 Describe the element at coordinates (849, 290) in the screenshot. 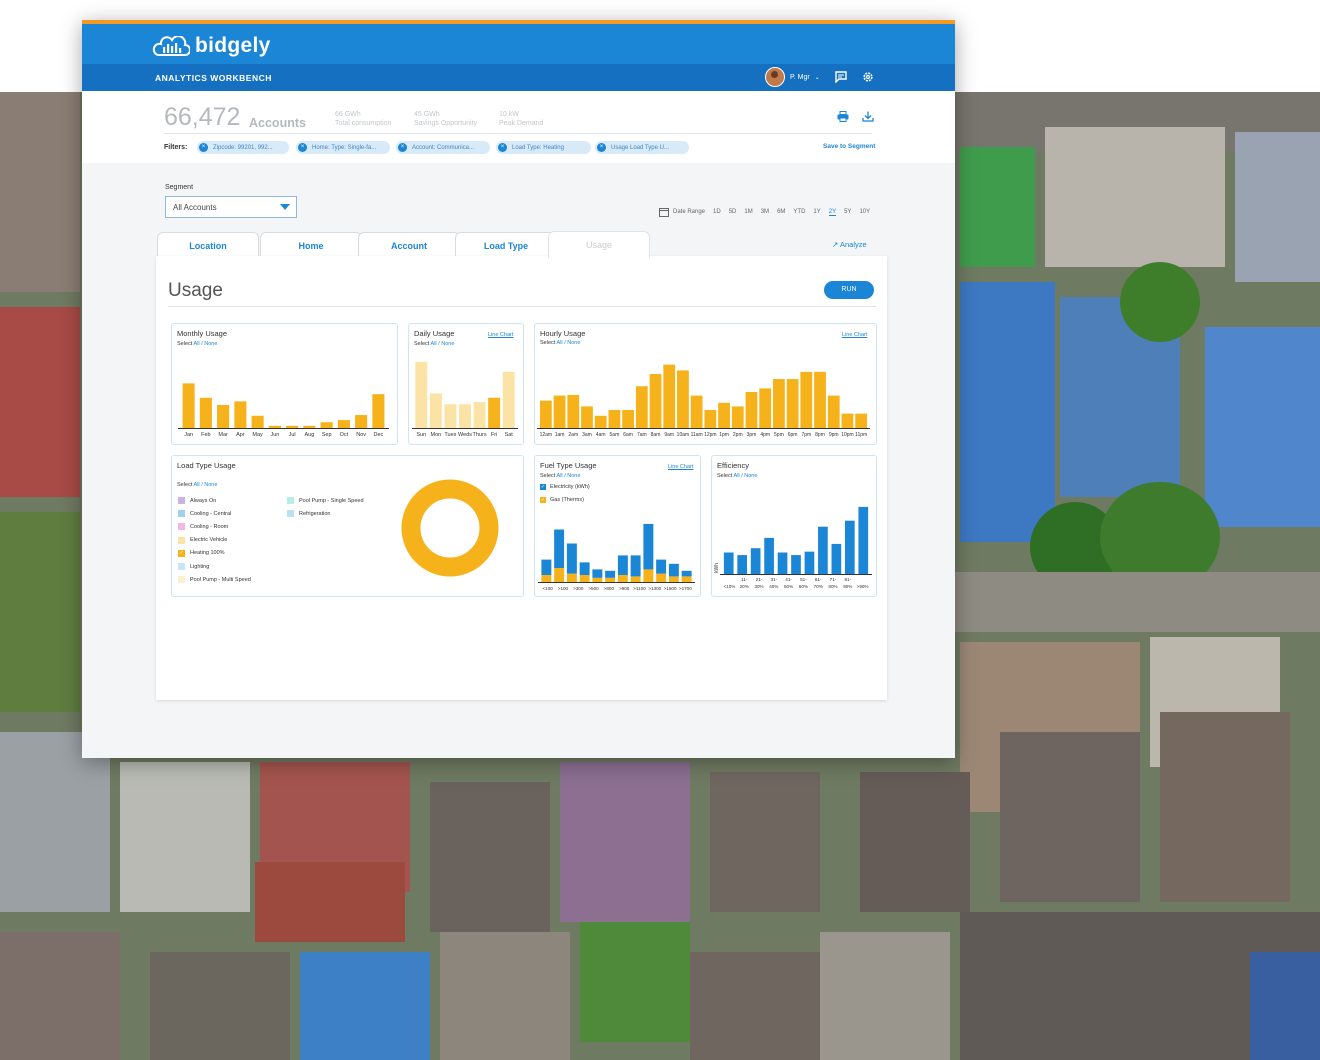

I see `run-button: RUN` at that location.